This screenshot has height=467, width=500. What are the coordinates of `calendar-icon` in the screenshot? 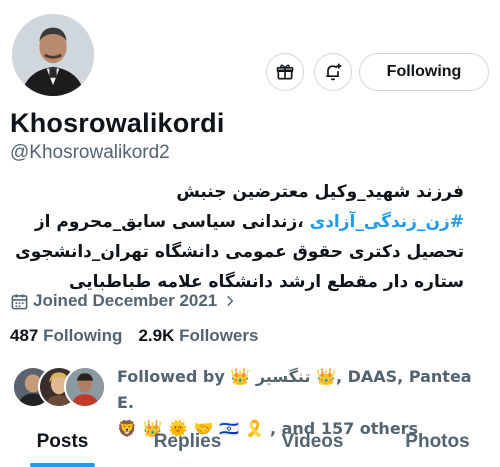 It's located at (19, 301).